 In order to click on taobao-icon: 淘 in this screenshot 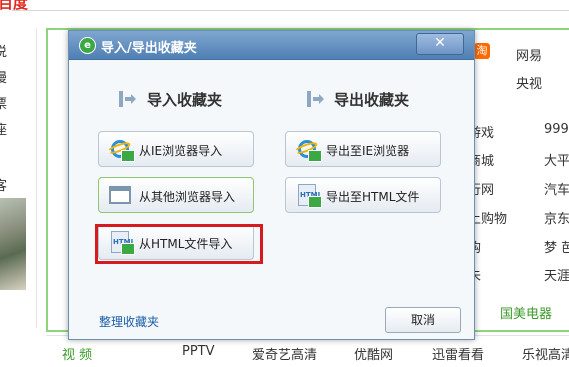, I will do `click(482, 51)`.